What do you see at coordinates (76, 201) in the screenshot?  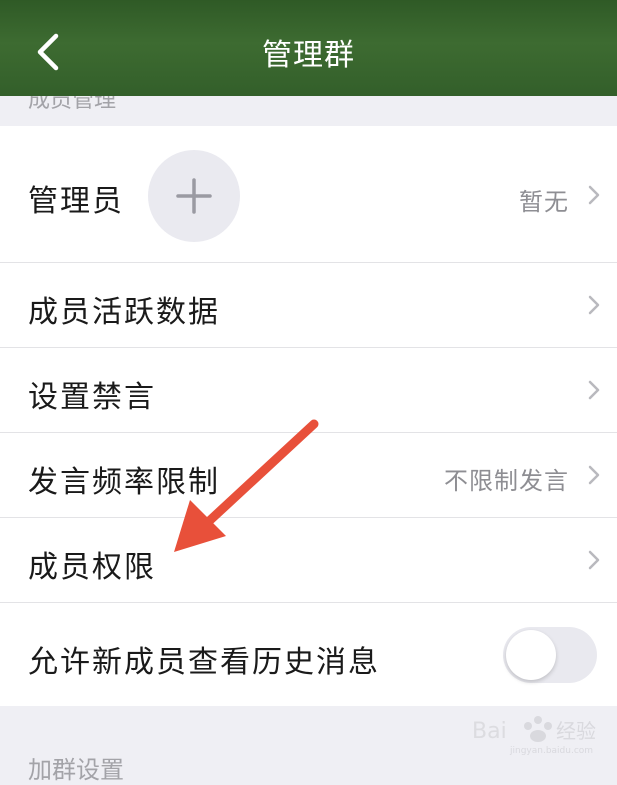 I see `row-label: 管理员` at bounding box center [76, 201].